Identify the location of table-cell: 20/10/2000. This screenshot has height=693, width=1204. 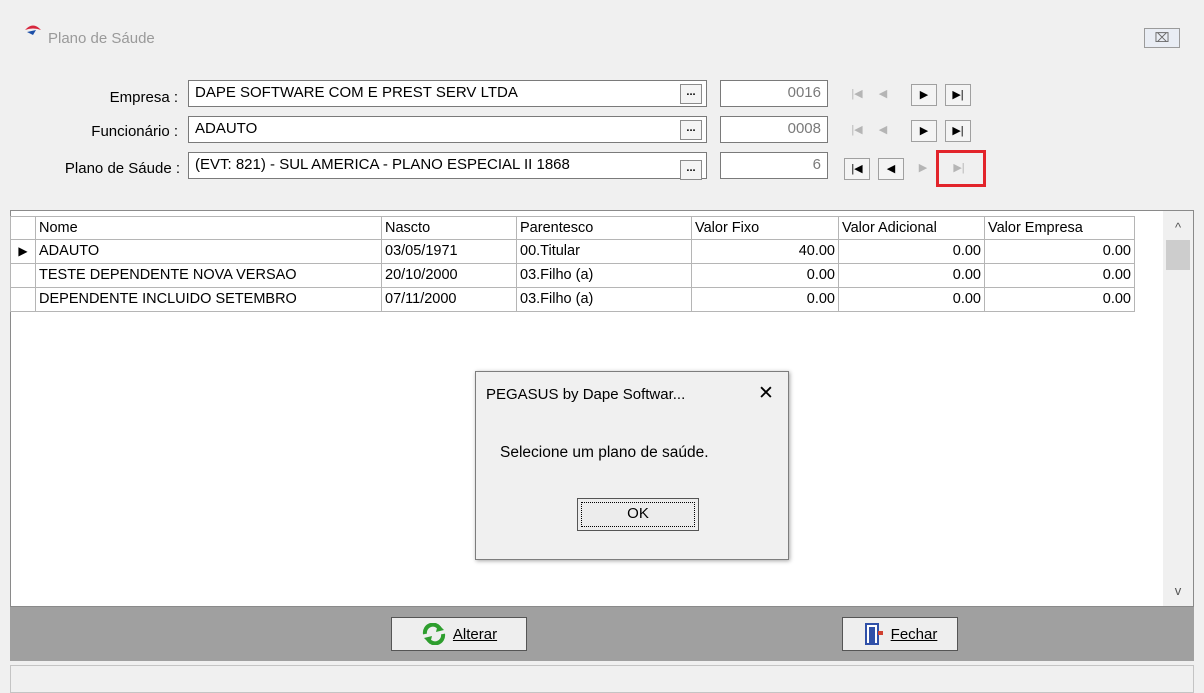
(449, 276).